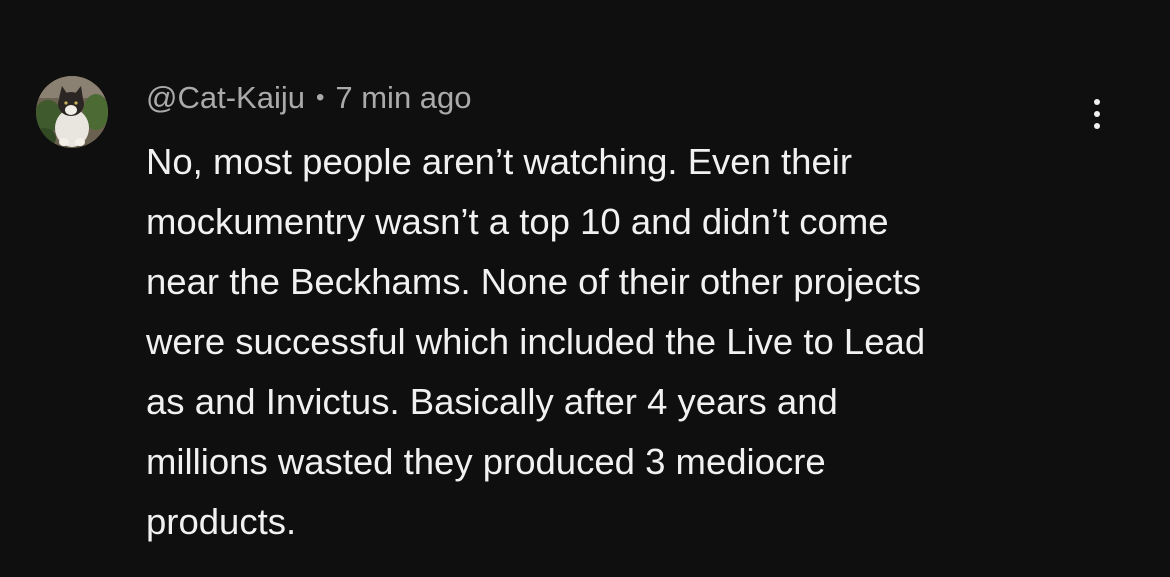 The height and width of the screenshot is (577, 1170). What do you see at coordinates (225, 98) in the screenshot?
I see `author-name: @Cat-Kaiju` at bounding box center [225, 98].